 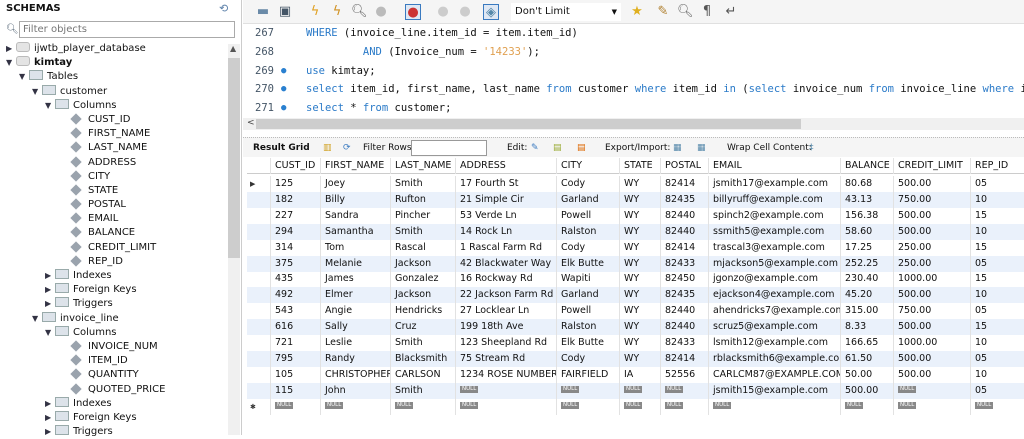 I want to click on editor-scroll-thumb, so click(x=528, y=124).